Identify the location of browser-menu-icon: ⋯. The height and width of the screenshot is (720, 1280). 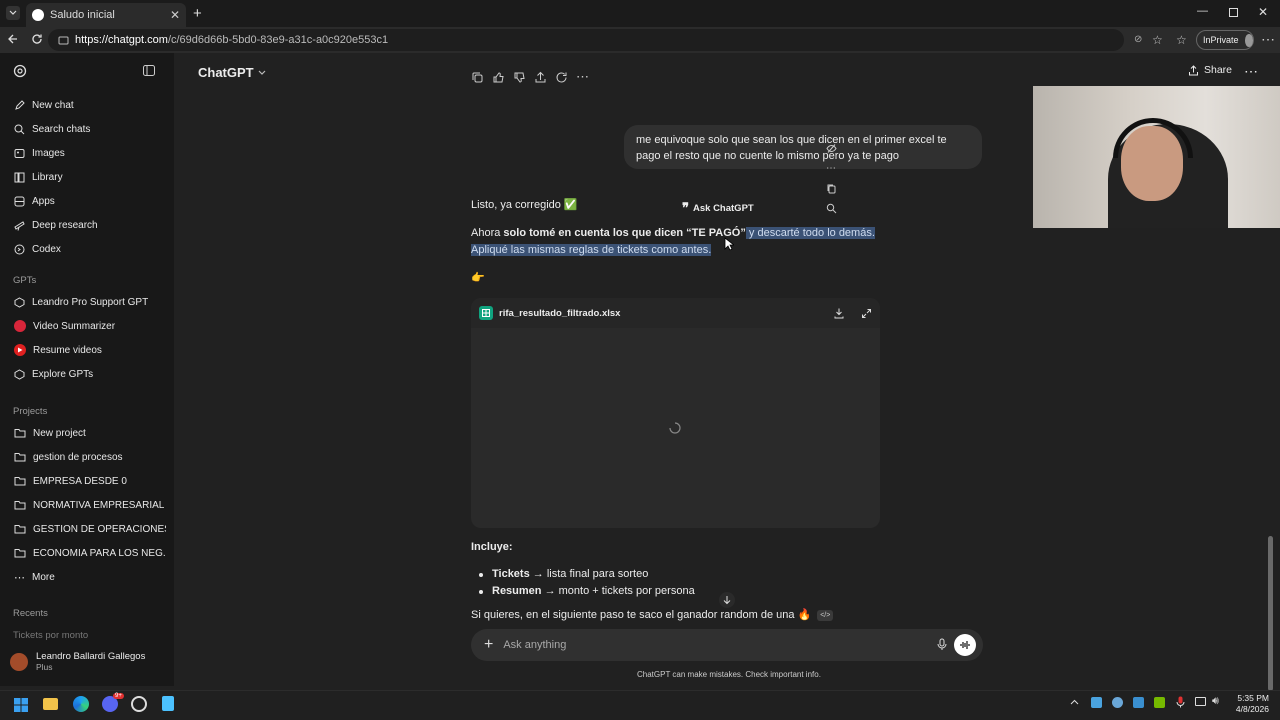
(1268, 39).